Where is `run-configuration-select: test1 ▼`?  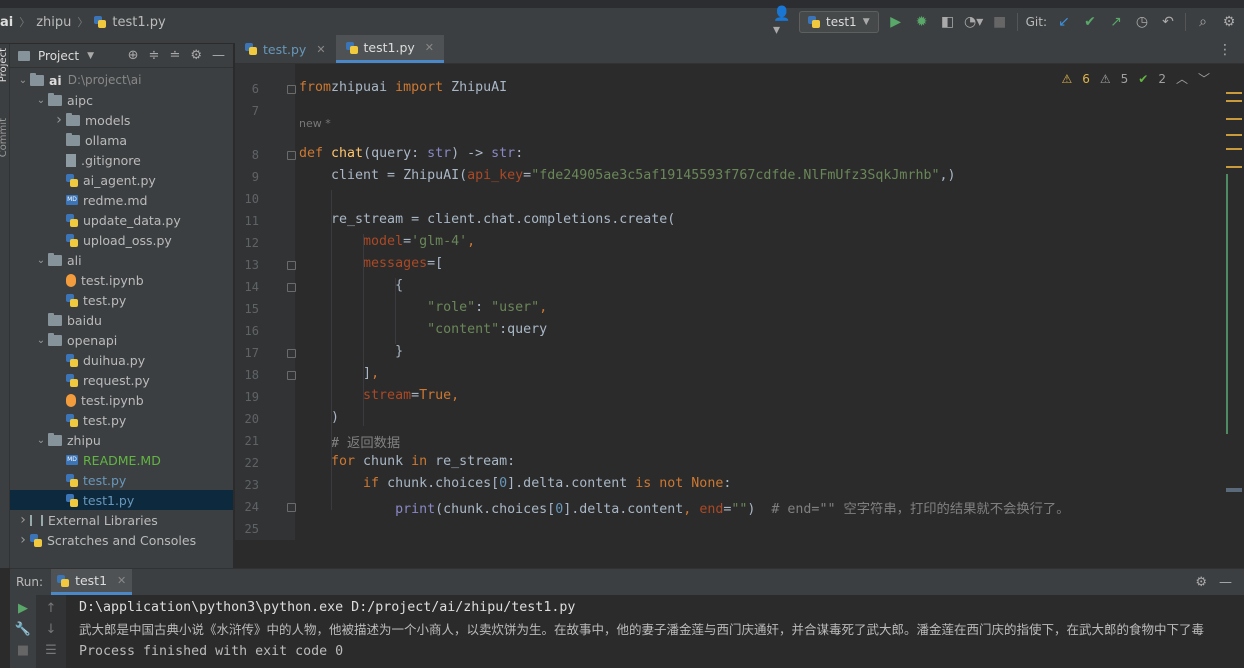 run-configuration-select: test1 ▼ is located at coordinates (839, 22).